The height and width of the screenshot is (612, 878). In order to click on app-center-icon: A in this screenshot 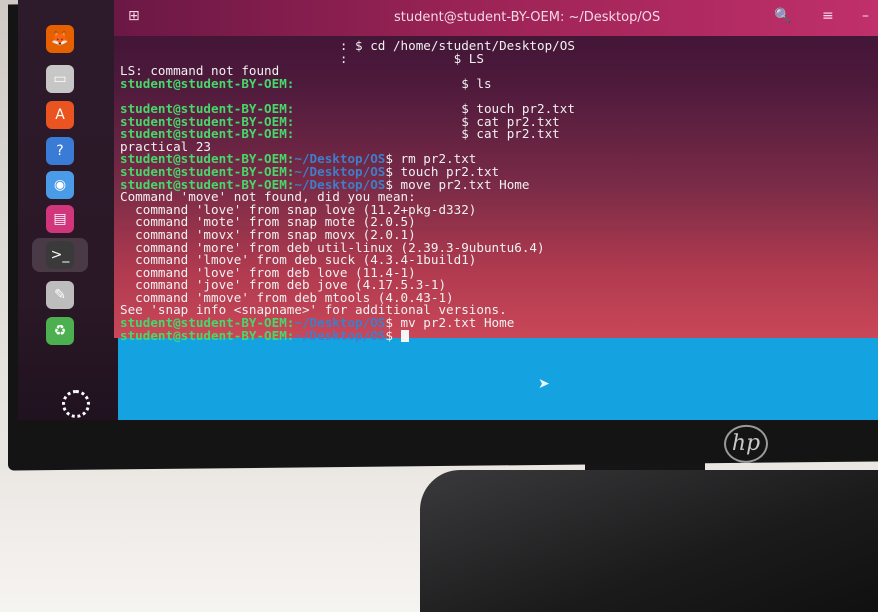, I will do `click(60, 115)`.